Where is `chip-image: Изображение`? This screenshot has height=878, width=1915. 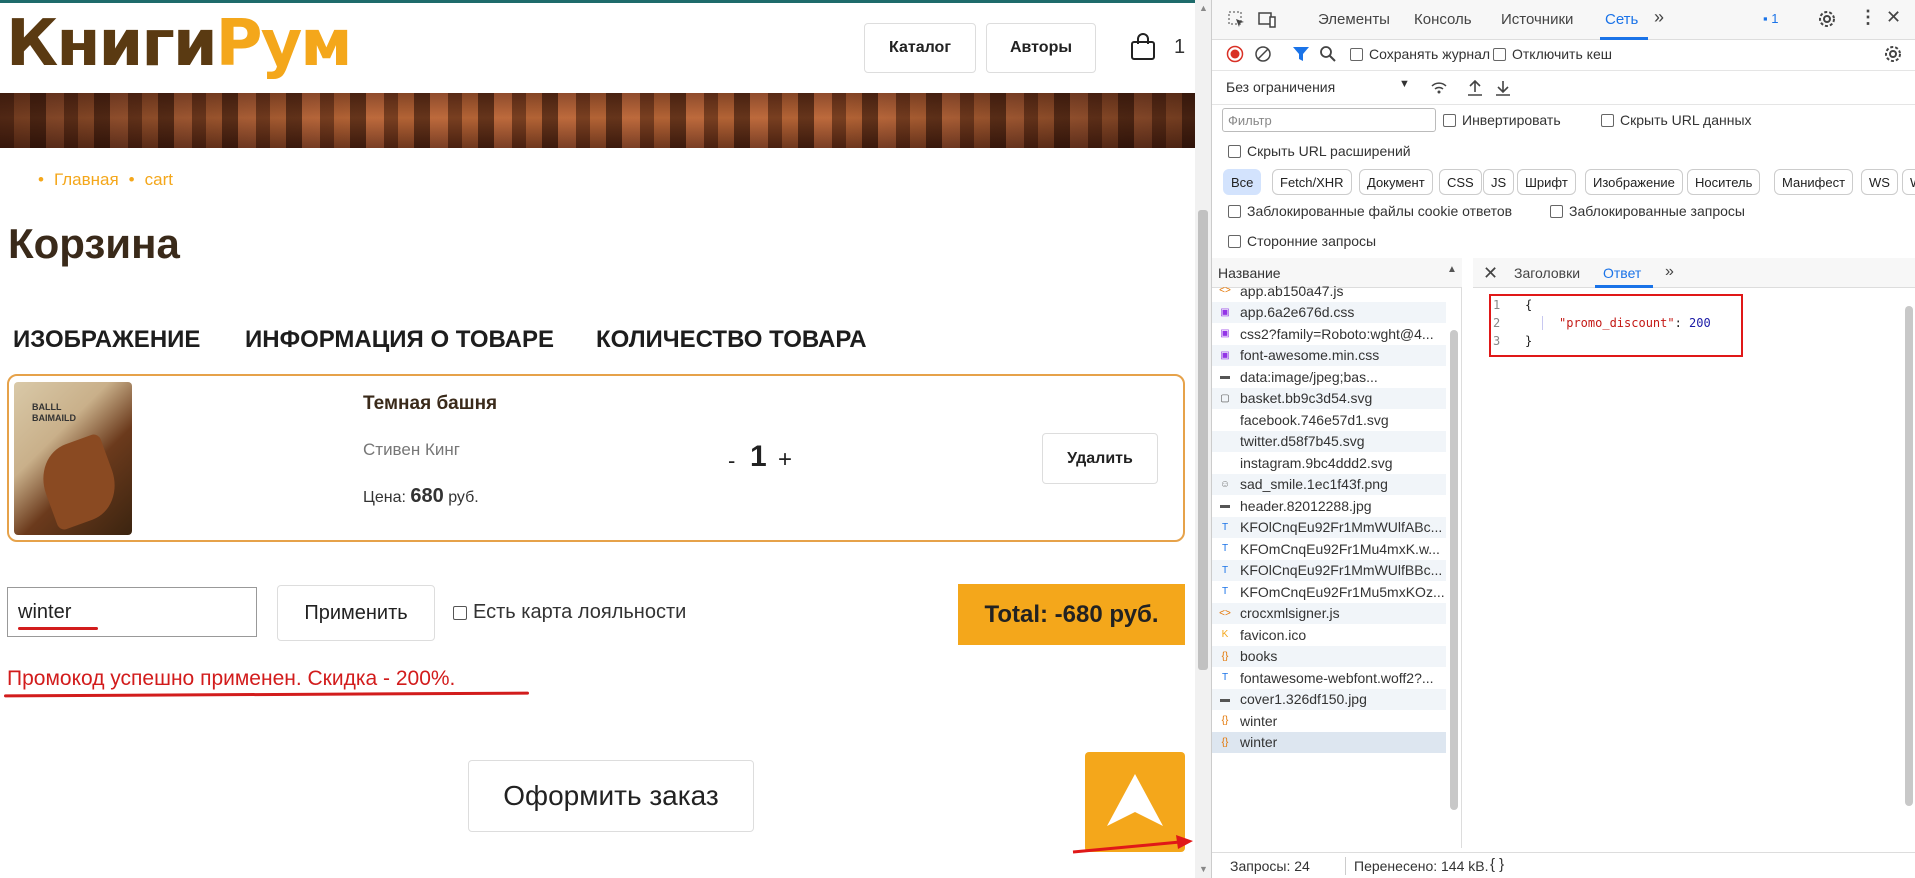
chip-image: Изображение is located at coordinates (1634, 182).